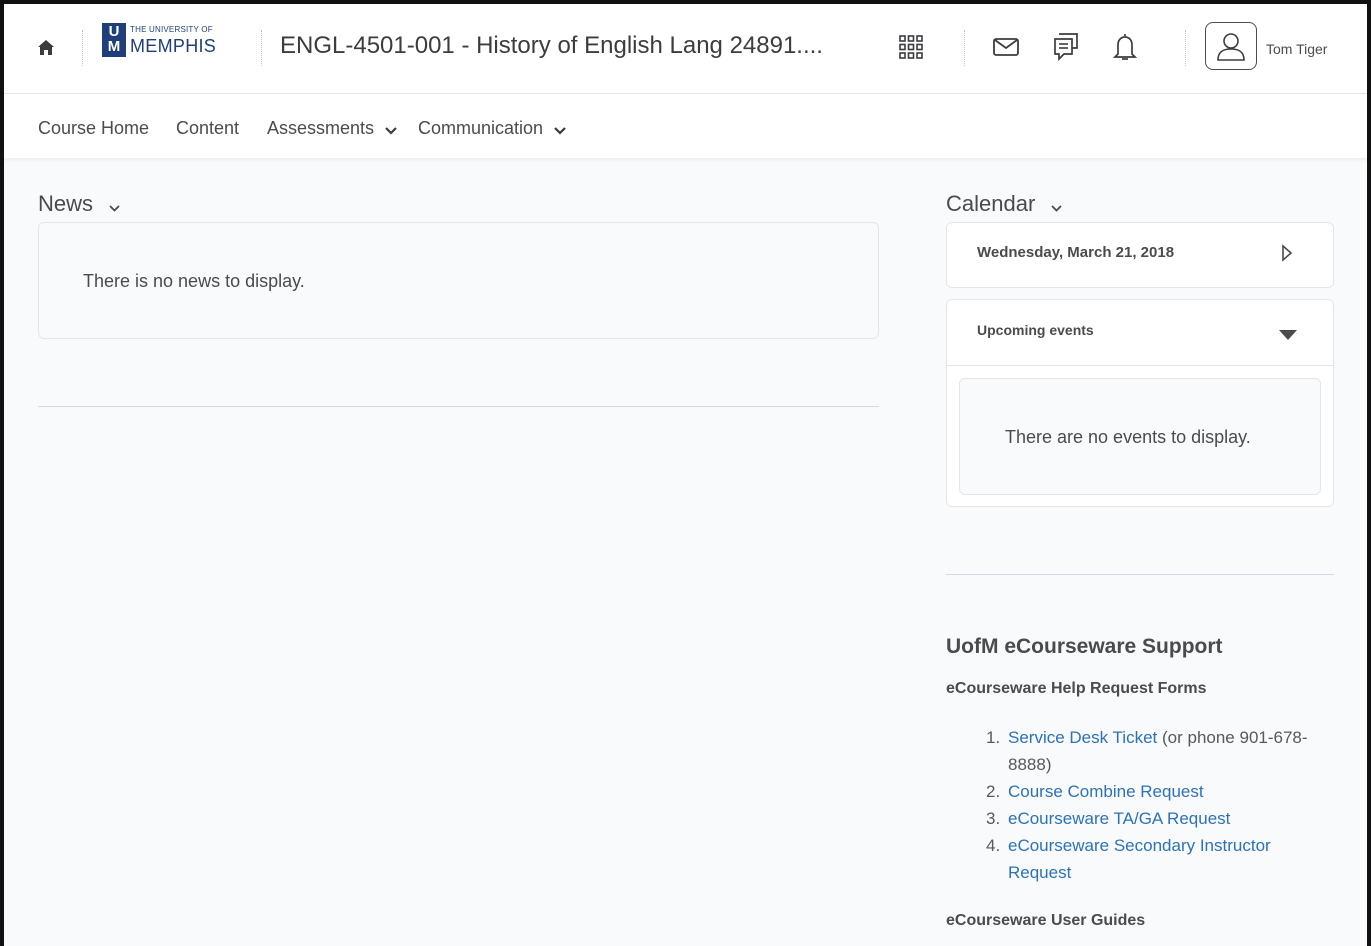 This screenshot has width=1371, height=946. What do you see at coordinates (1140, 333) in the screenshot?
I see `upcoming-events-header: Upcoming events` at bounding box center [1140, 333].